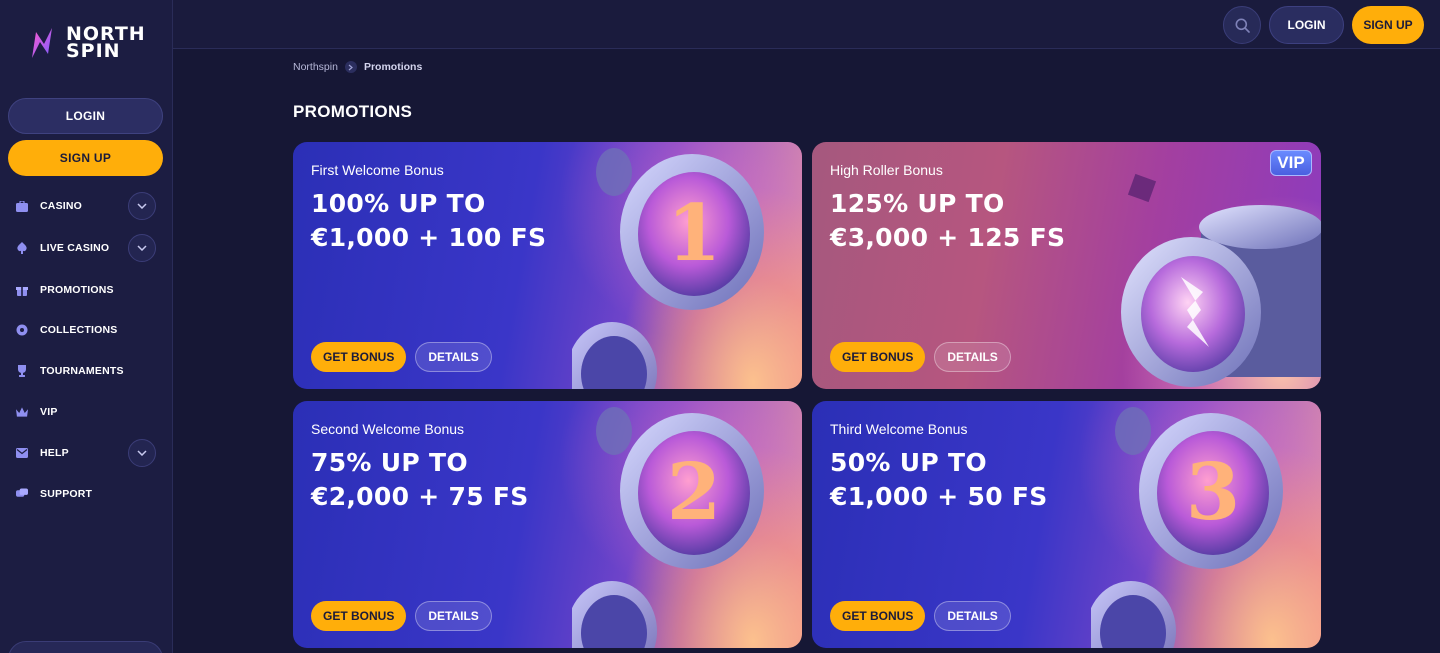 This screenshot has height=653, width=1440. What do you see at coordinates (79, 330) in the screenshot?
I see `sidebar-item-label: COLLECTIONS` at bounding box center [79, 330].